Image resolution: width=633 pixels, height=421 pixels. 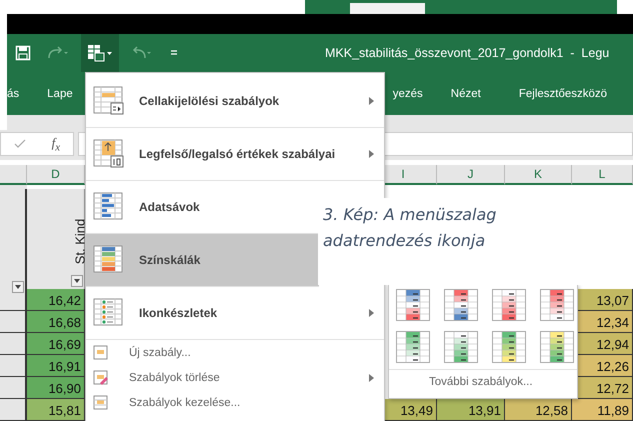 What do you see at coordinates (471, 410) in the screenshot?
I see `table-cell: 13,91` at bounding box center [471, 410].